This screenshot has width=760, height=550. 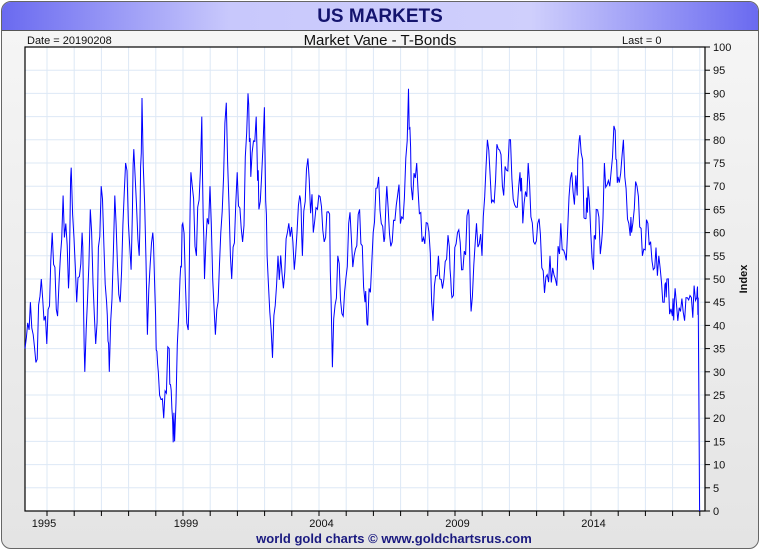 I want to click on x-tick-label: 2004, so click(x=321, y=524).